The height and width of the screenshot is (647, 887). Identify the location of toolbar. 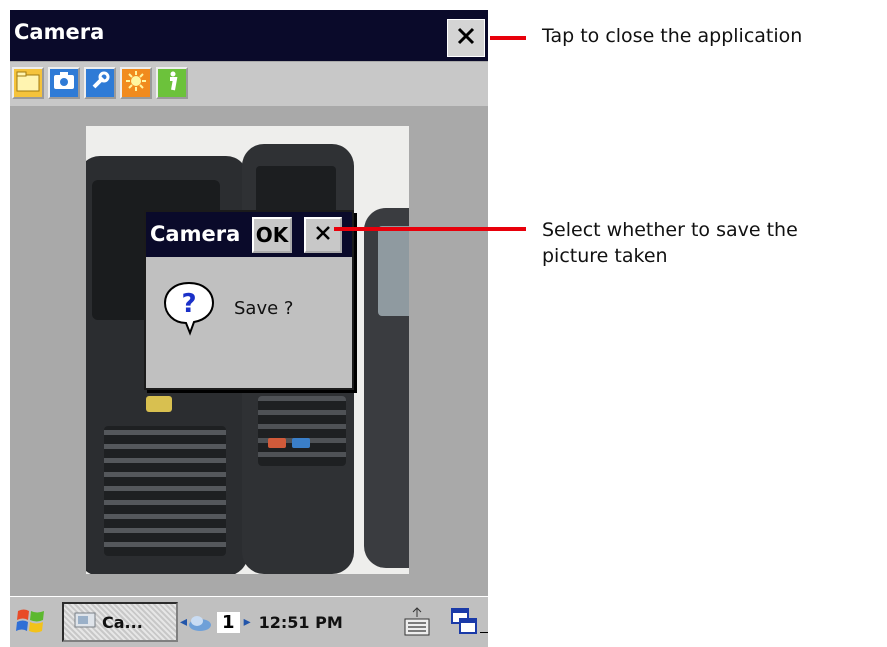
(249, 84).